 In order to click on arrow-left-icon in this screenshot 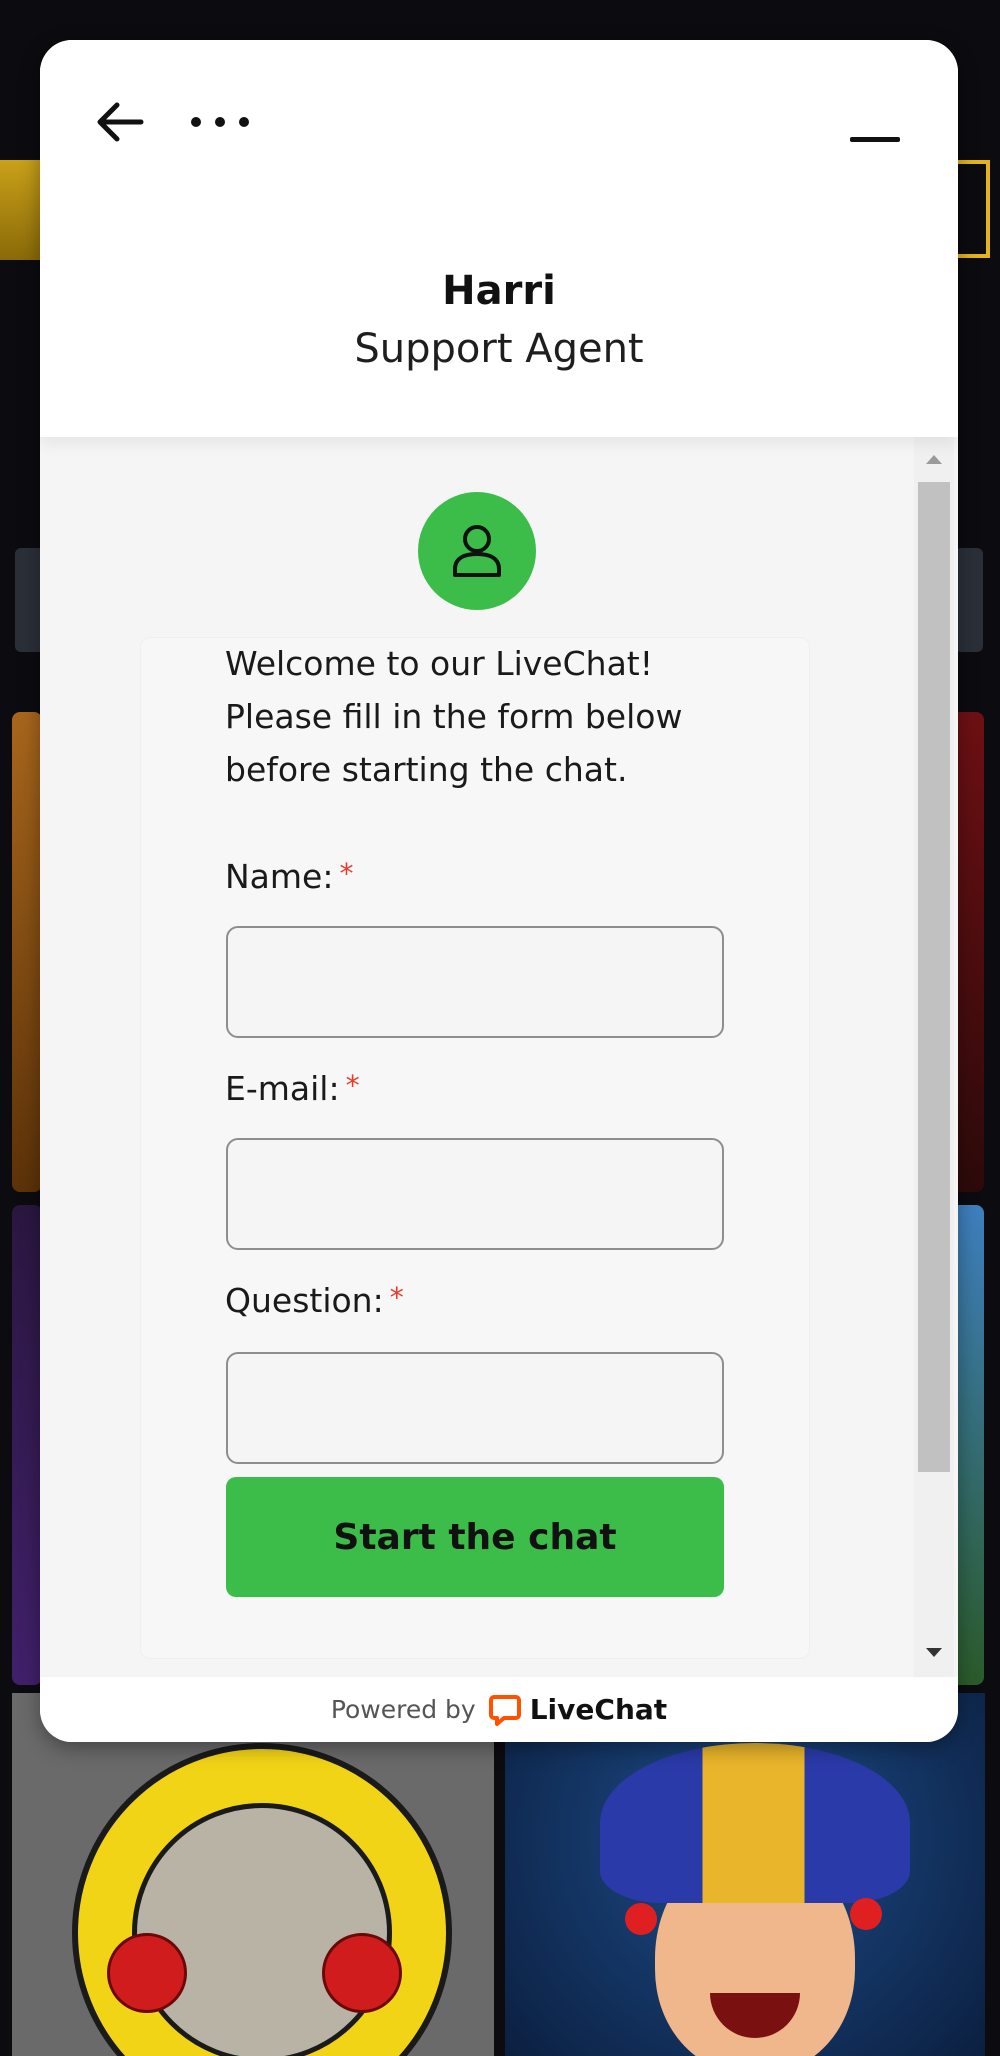, I will do `click(120, 122)`.